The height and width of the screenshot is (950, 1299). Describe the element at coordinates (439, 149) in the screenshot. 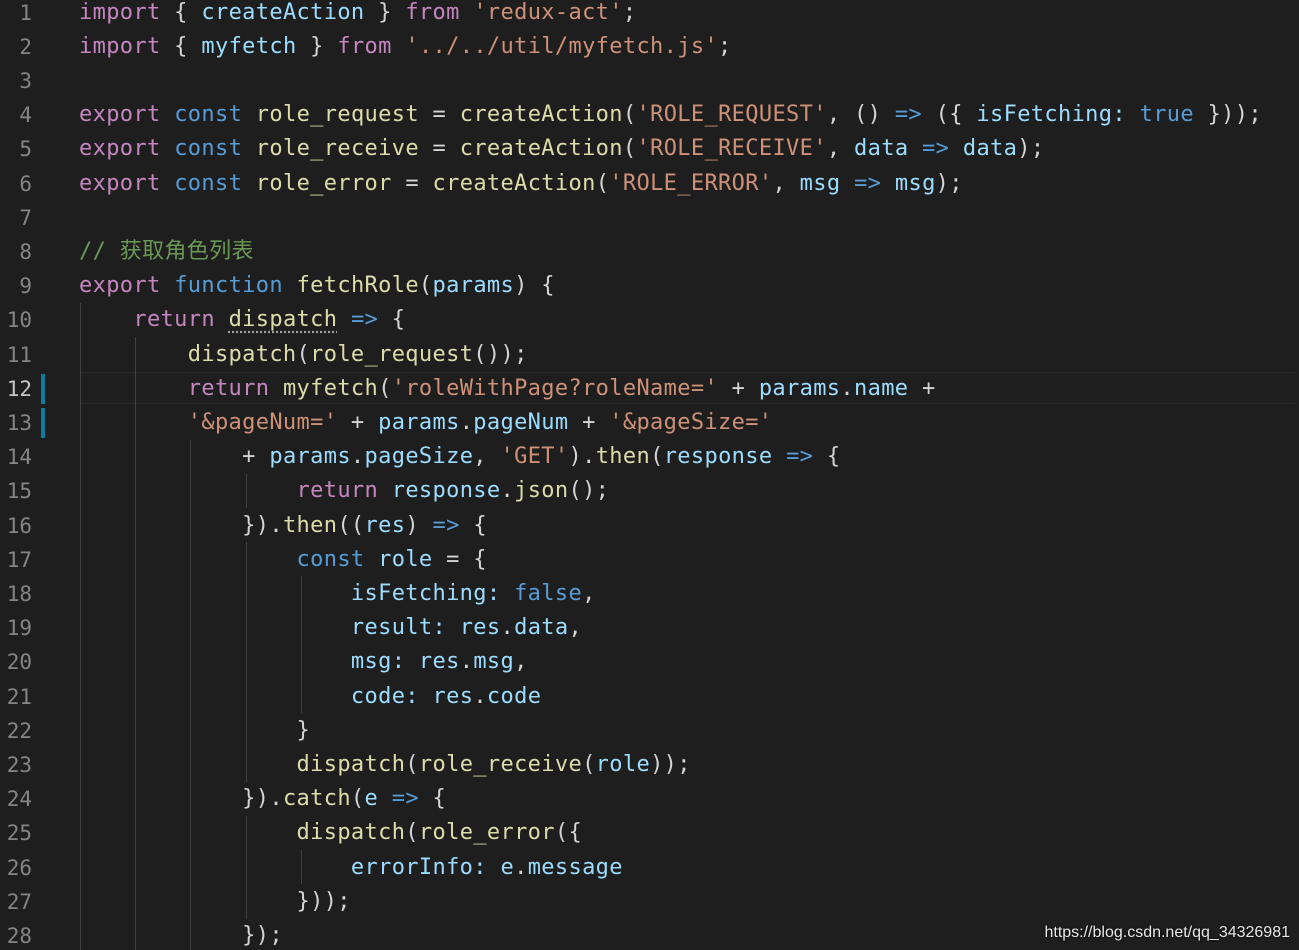

I see `code-token: =` at that location.